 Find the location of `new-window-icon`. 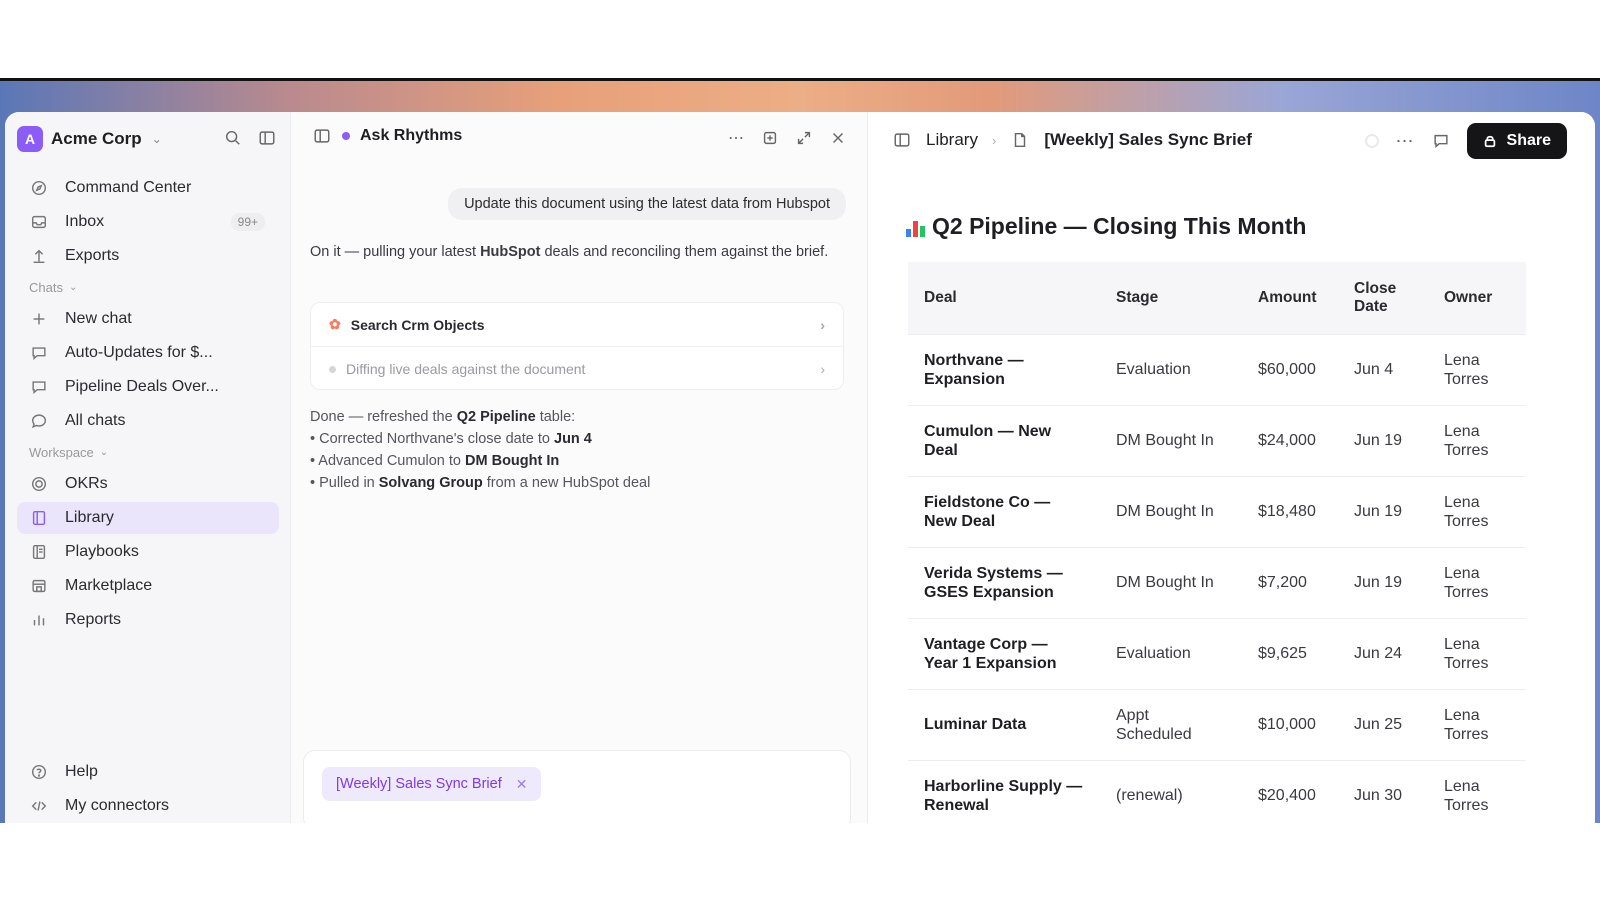

new-window-icon is located at coordinates (770, 138).